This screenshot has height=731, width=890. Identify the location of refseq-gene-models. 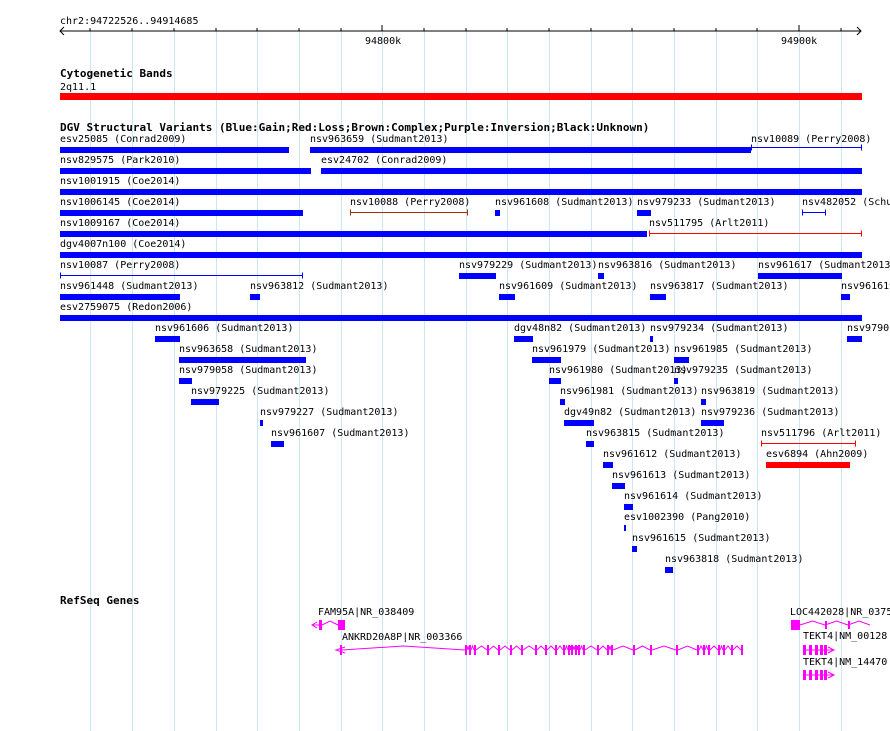
(591, 650).